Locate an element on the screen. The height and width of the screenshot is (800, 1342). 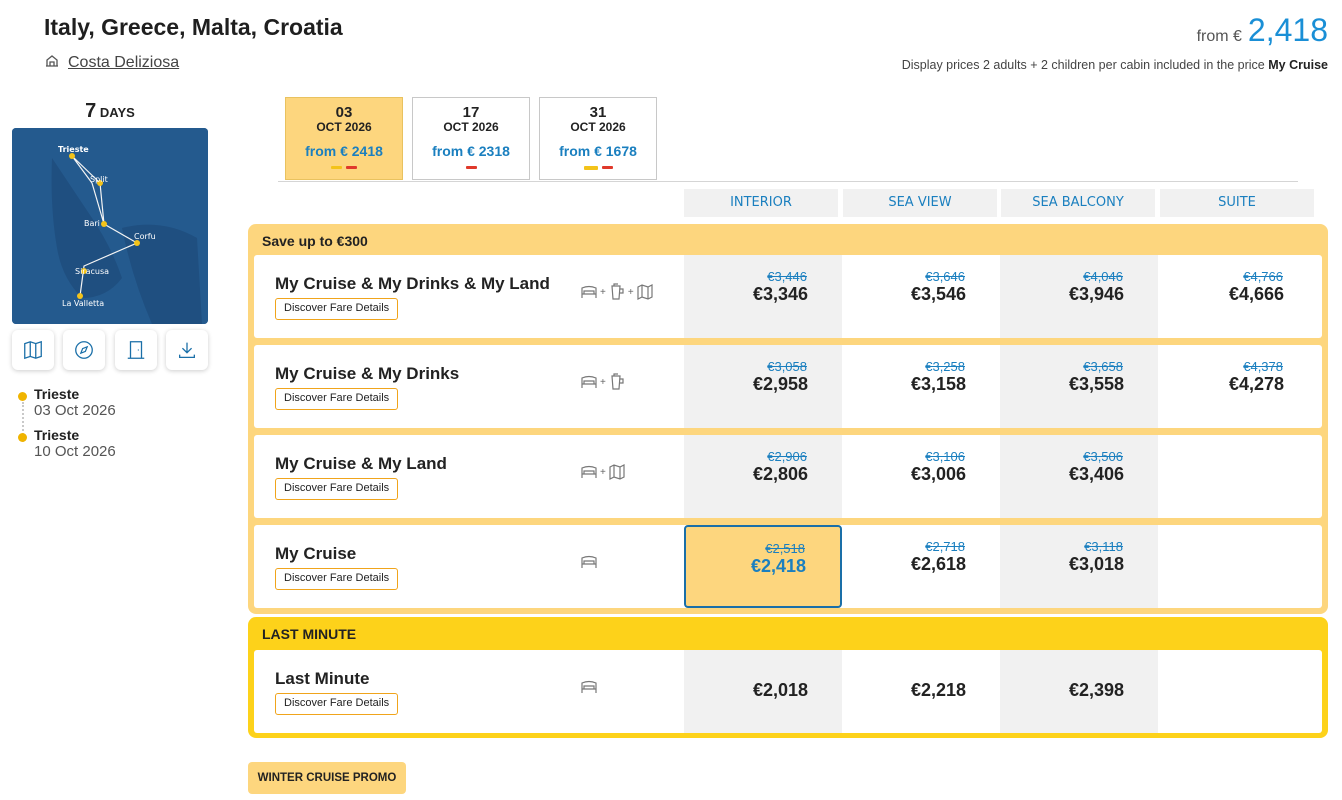
from-label: from € is located at coordinates (1219, 36).